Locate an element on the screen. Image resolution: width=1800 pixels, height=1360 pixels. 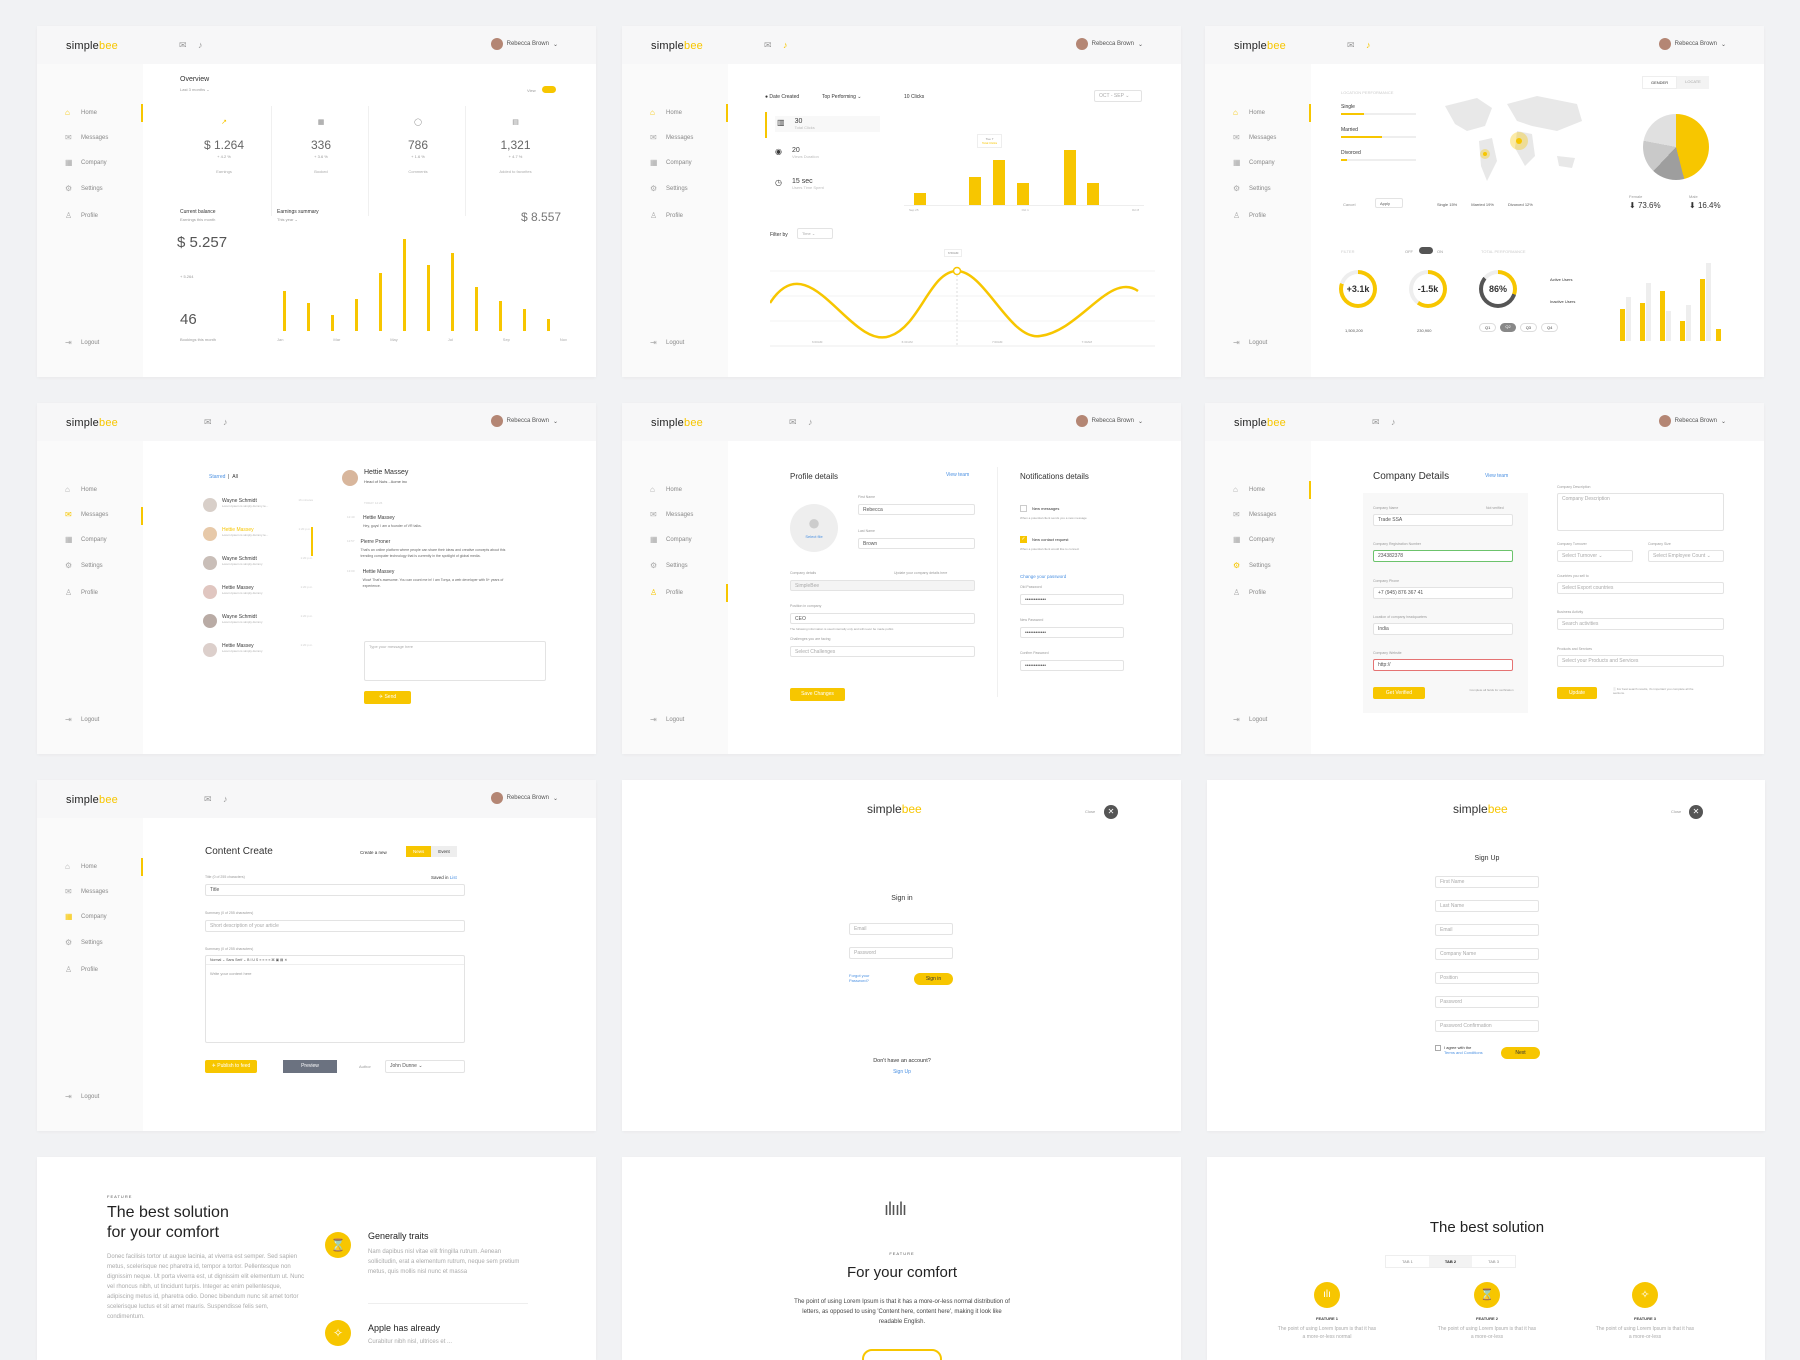
view-team-link: View team is located at coordinates (1496, 476).